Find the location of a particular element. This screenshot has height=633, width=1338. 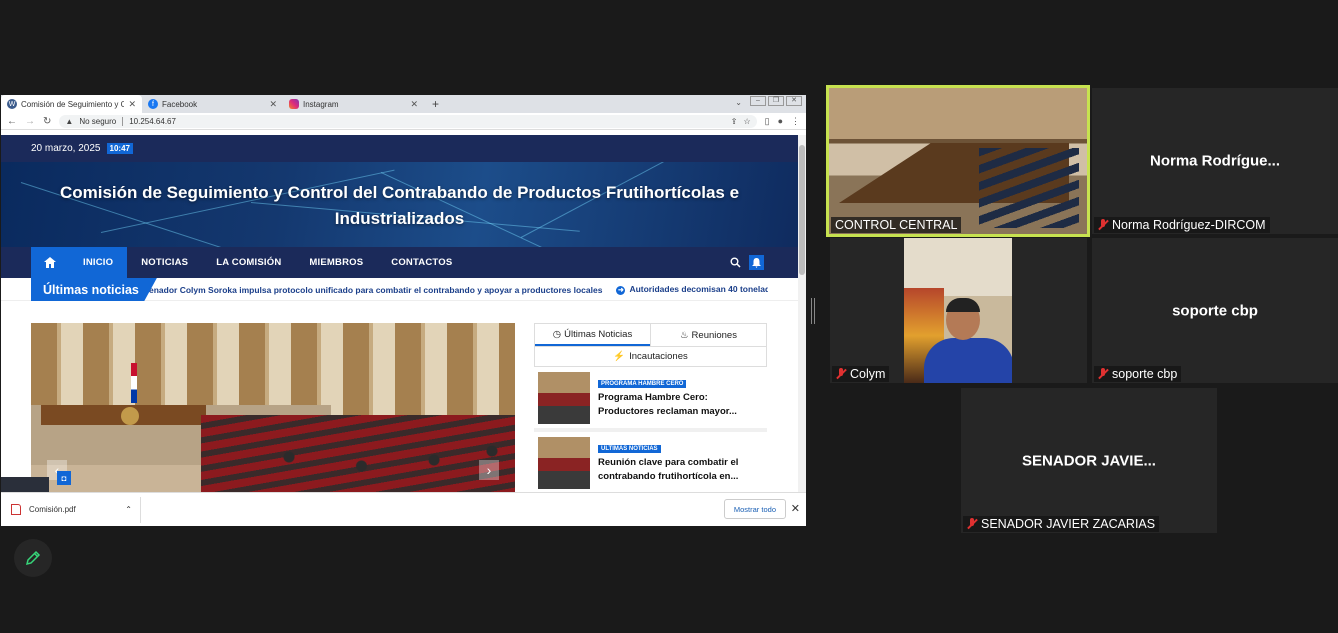

participant-tile-norma: Norma Rodrígue... Norma Rodríguez-DIRCOM is located at coordinates (1215, 161).